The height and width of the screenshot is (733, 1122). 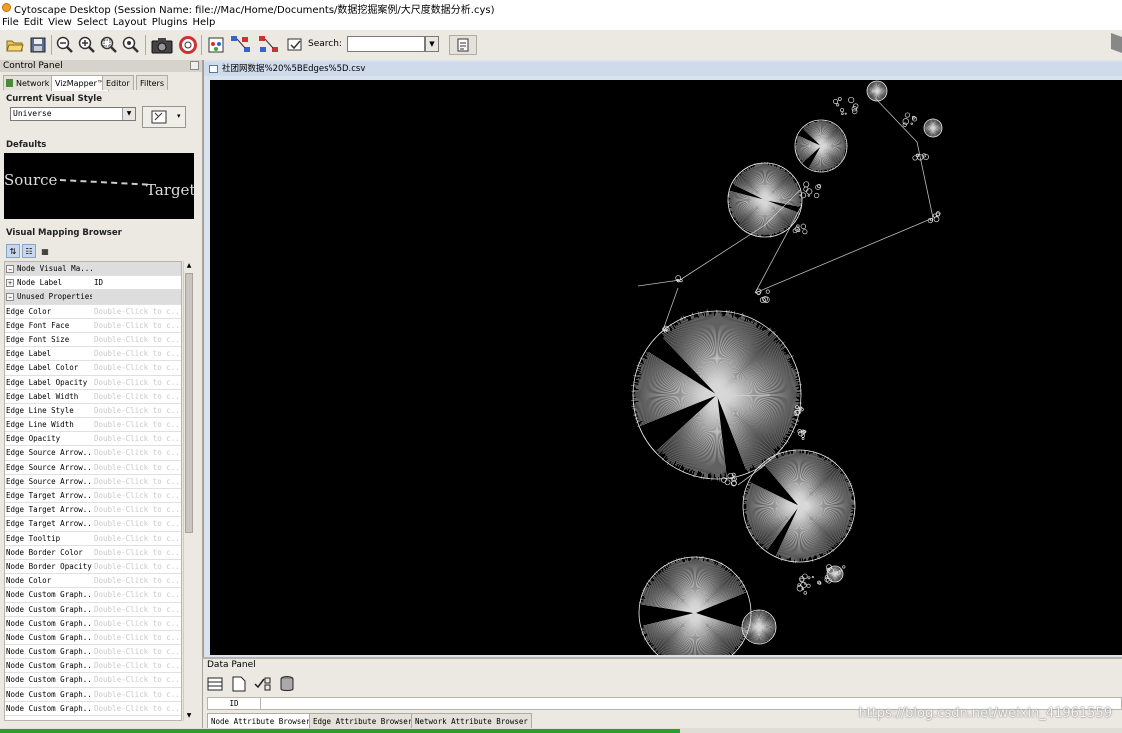 I want to click on camera-export-icon, so click(x=162, y=45).